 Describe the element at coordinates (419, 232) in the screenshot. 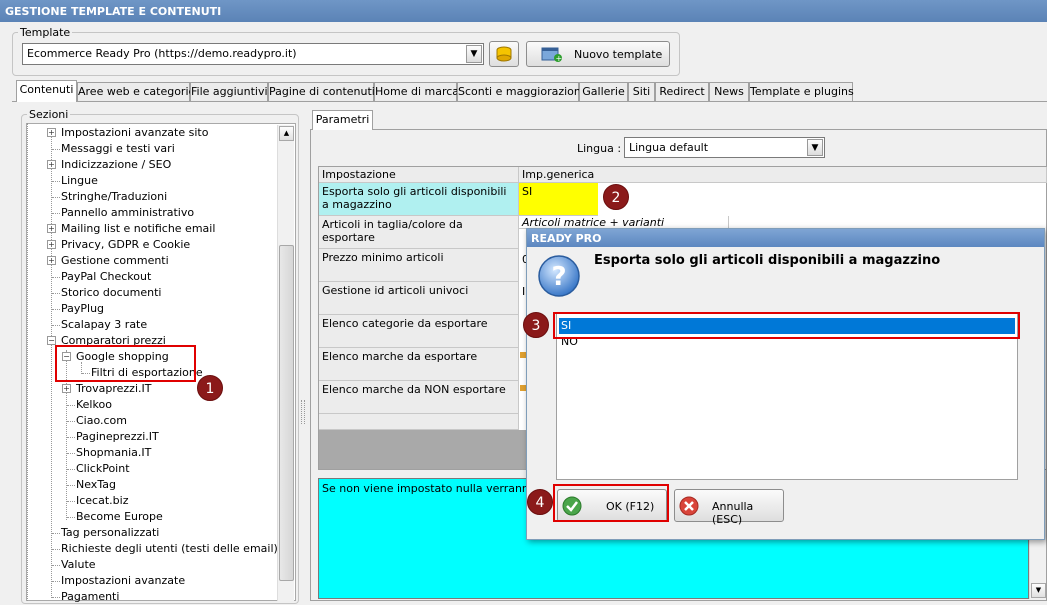

I see `setting-cell: Articoli in taglia/colore da esportare` at that location.